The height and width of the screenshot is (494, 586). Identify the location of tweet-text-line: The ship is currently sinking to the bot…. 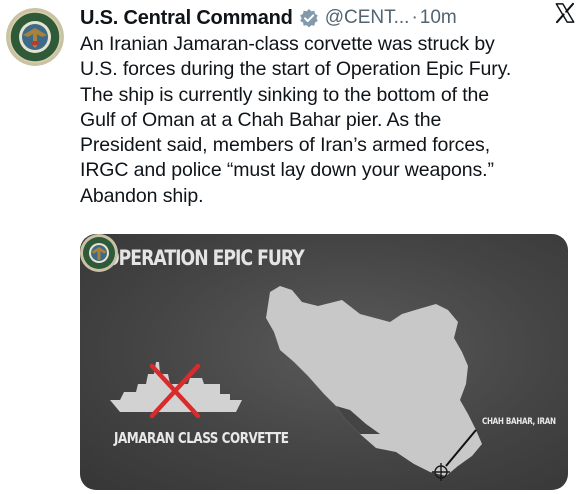
(285, 94).